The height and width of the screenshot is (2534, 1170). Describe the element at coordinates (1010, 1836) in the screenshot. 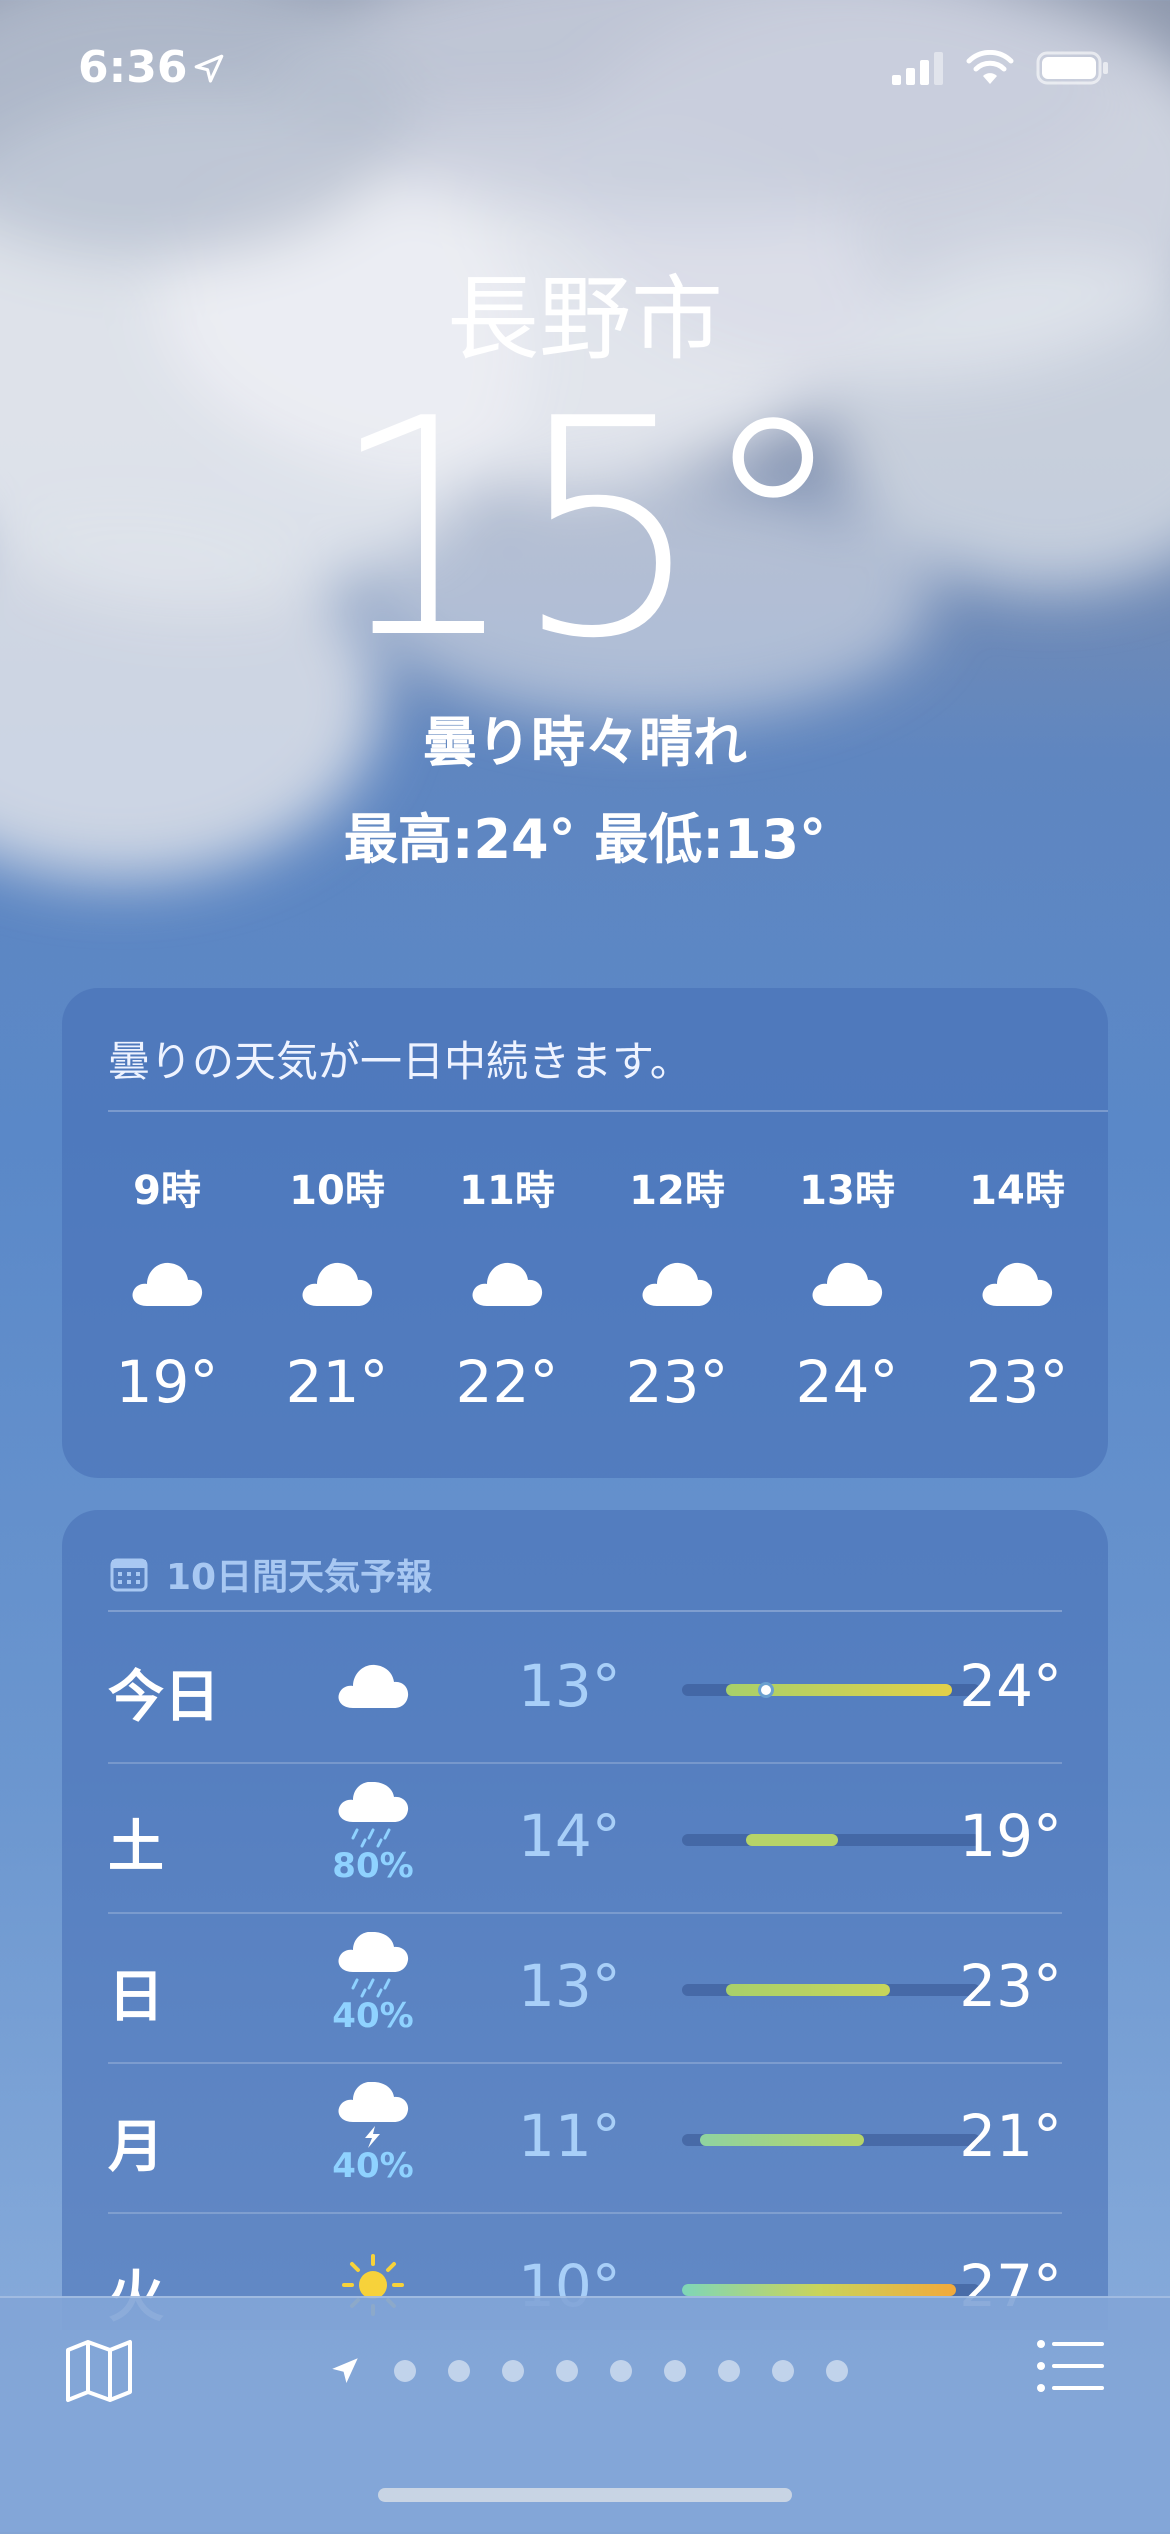

I see `day-high: 19°` at that location.